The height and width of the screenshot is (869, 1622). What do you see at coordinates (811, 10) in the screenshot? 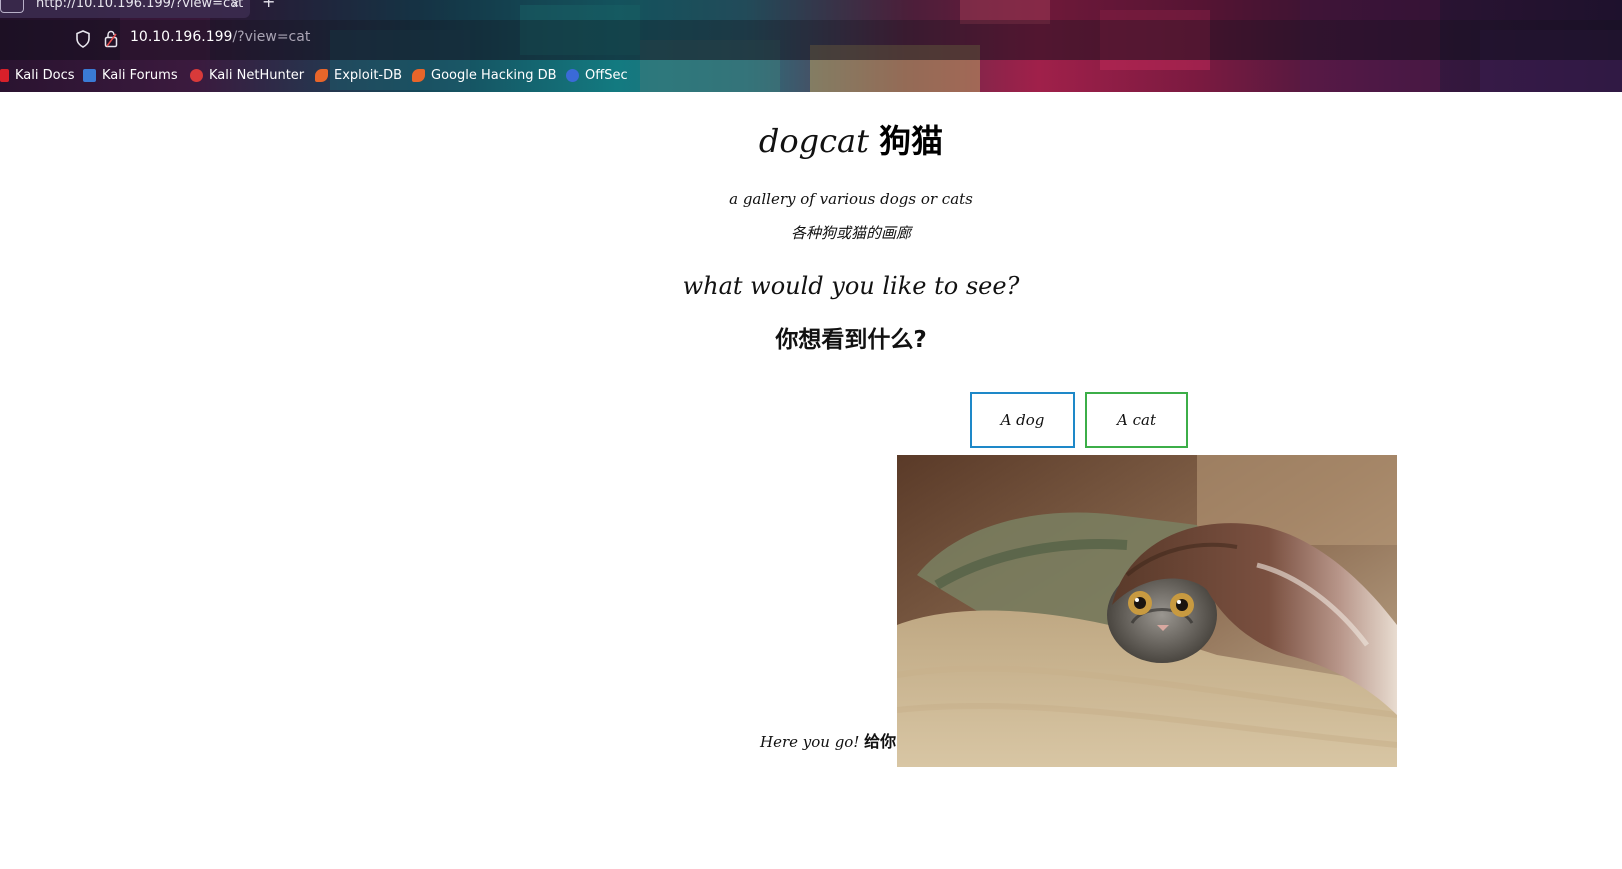
I see `tab-strip: http://10.10.196.199/?view=cat × +` at bounding box center [811, 10].